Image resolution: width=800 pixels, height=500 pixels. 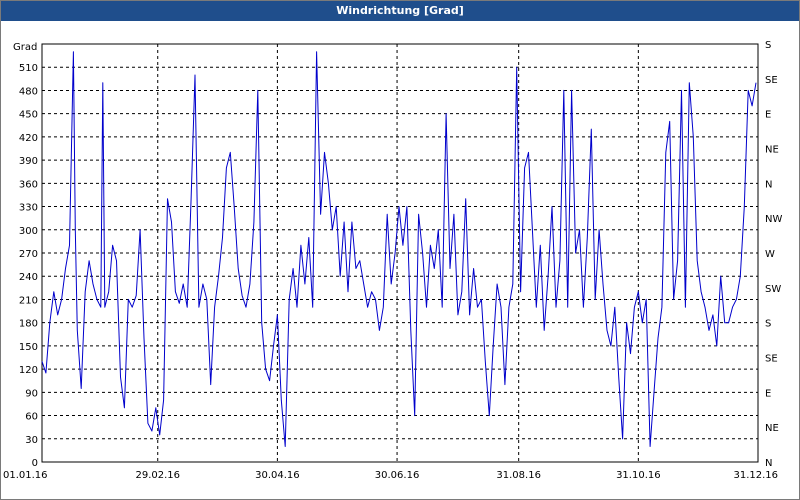 I want to click on y-tick-label: 390, so click(x=28, y=161).